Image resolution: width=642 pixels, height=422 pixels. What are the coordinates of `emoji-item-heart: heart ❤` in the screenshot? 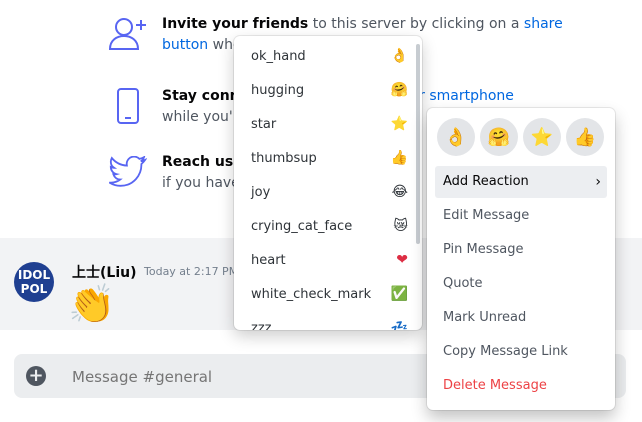 It's located at (328, 262).